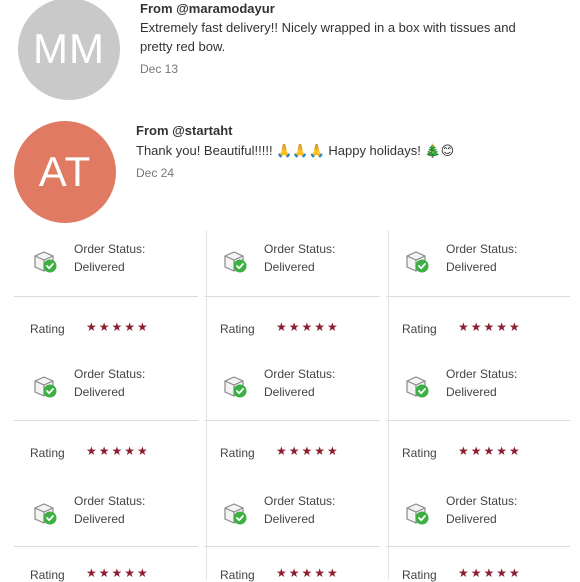  Describe the element at coordinates (183, 46) in the screenshot. I see `review-message-line: pretty red bow.` at that location.